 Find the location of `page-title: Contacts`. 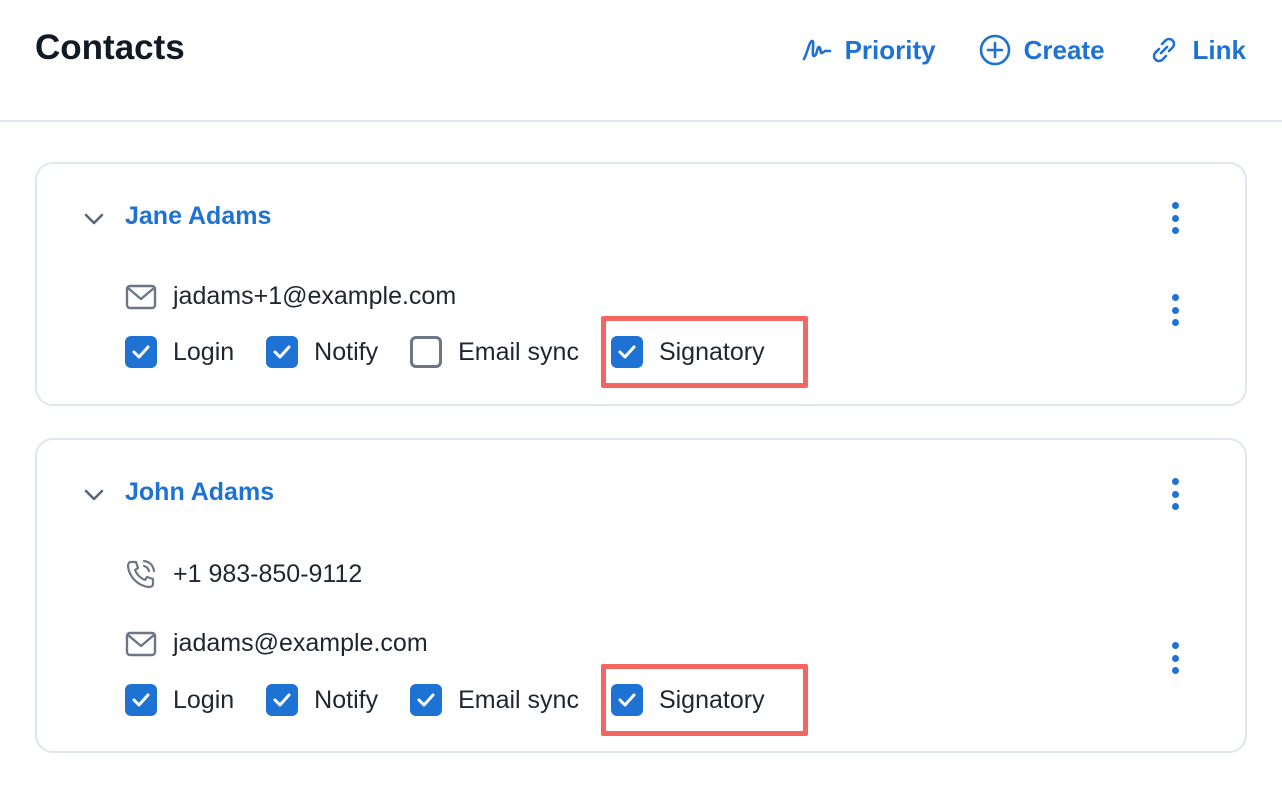

page-title: Contacts is located at coordinates (110, 47).